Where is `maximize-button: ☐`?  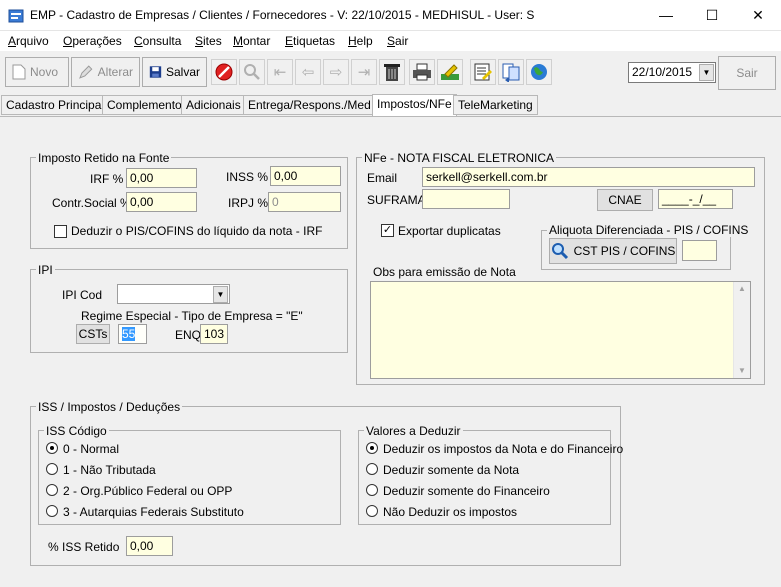
maximize-button: ☐ is located at coordinates (712, 15).